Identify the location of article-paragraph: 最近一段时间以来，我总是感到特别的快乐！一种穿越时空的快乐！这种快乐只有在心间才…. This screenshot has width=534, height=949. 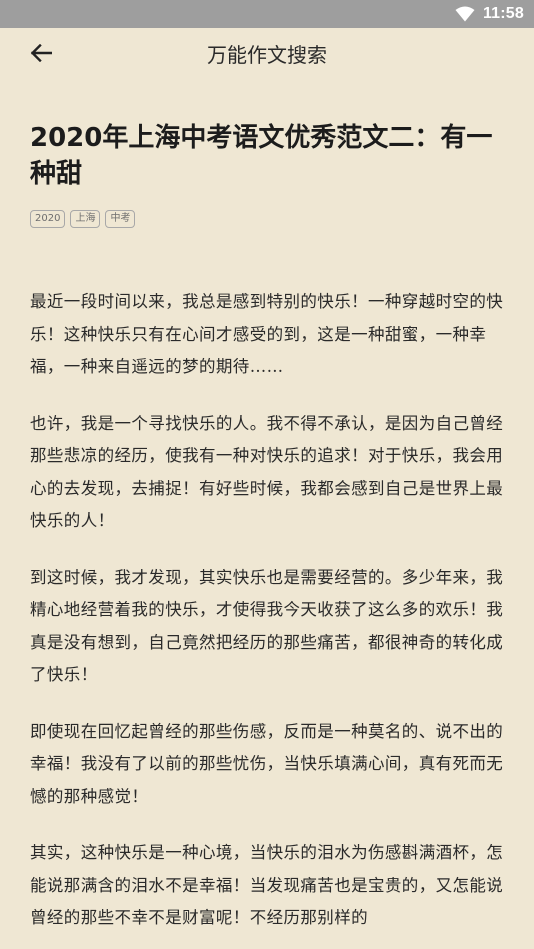
(267, 334).